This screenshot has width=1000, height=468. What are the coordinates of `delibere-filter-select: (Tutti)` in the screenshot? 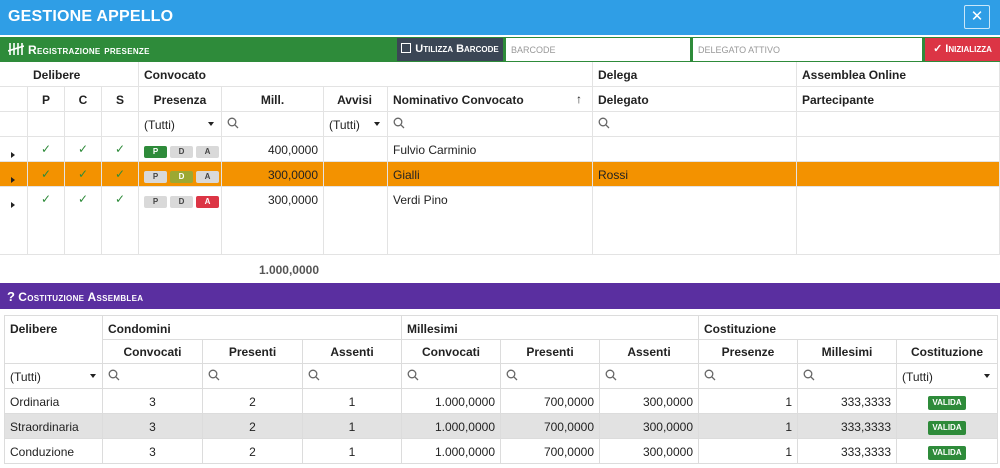 It's located at (53, 376).